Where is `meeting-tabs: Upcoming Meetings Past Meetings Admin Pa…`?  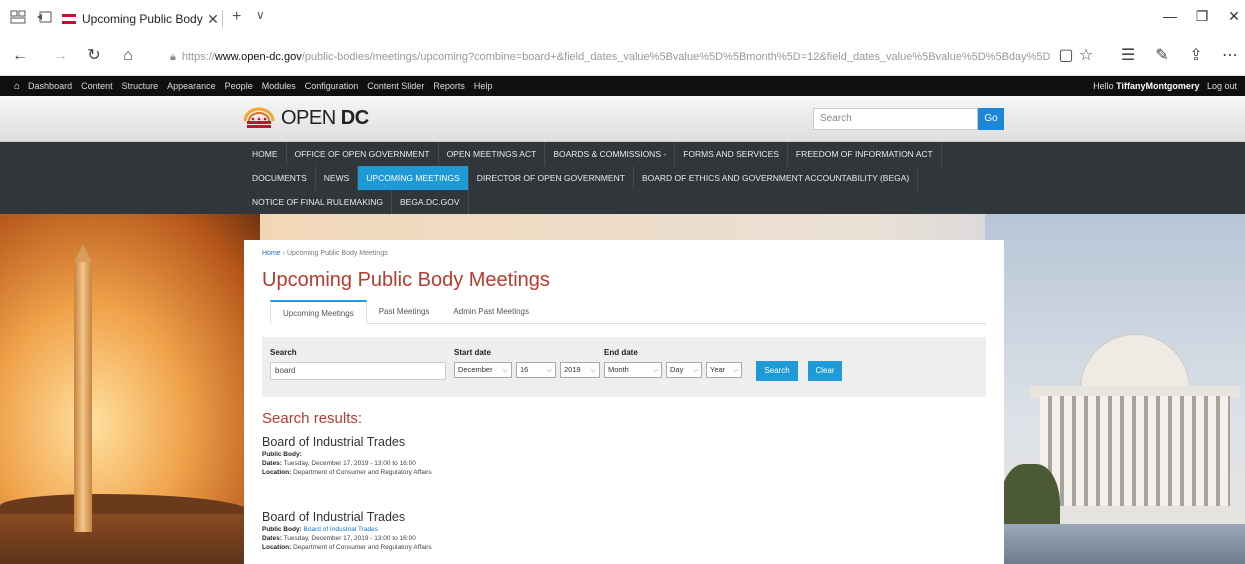 meeting-tabs: Upcoming Meetings Past Meetings Admin Pa… is located at coordinates (628, 312).